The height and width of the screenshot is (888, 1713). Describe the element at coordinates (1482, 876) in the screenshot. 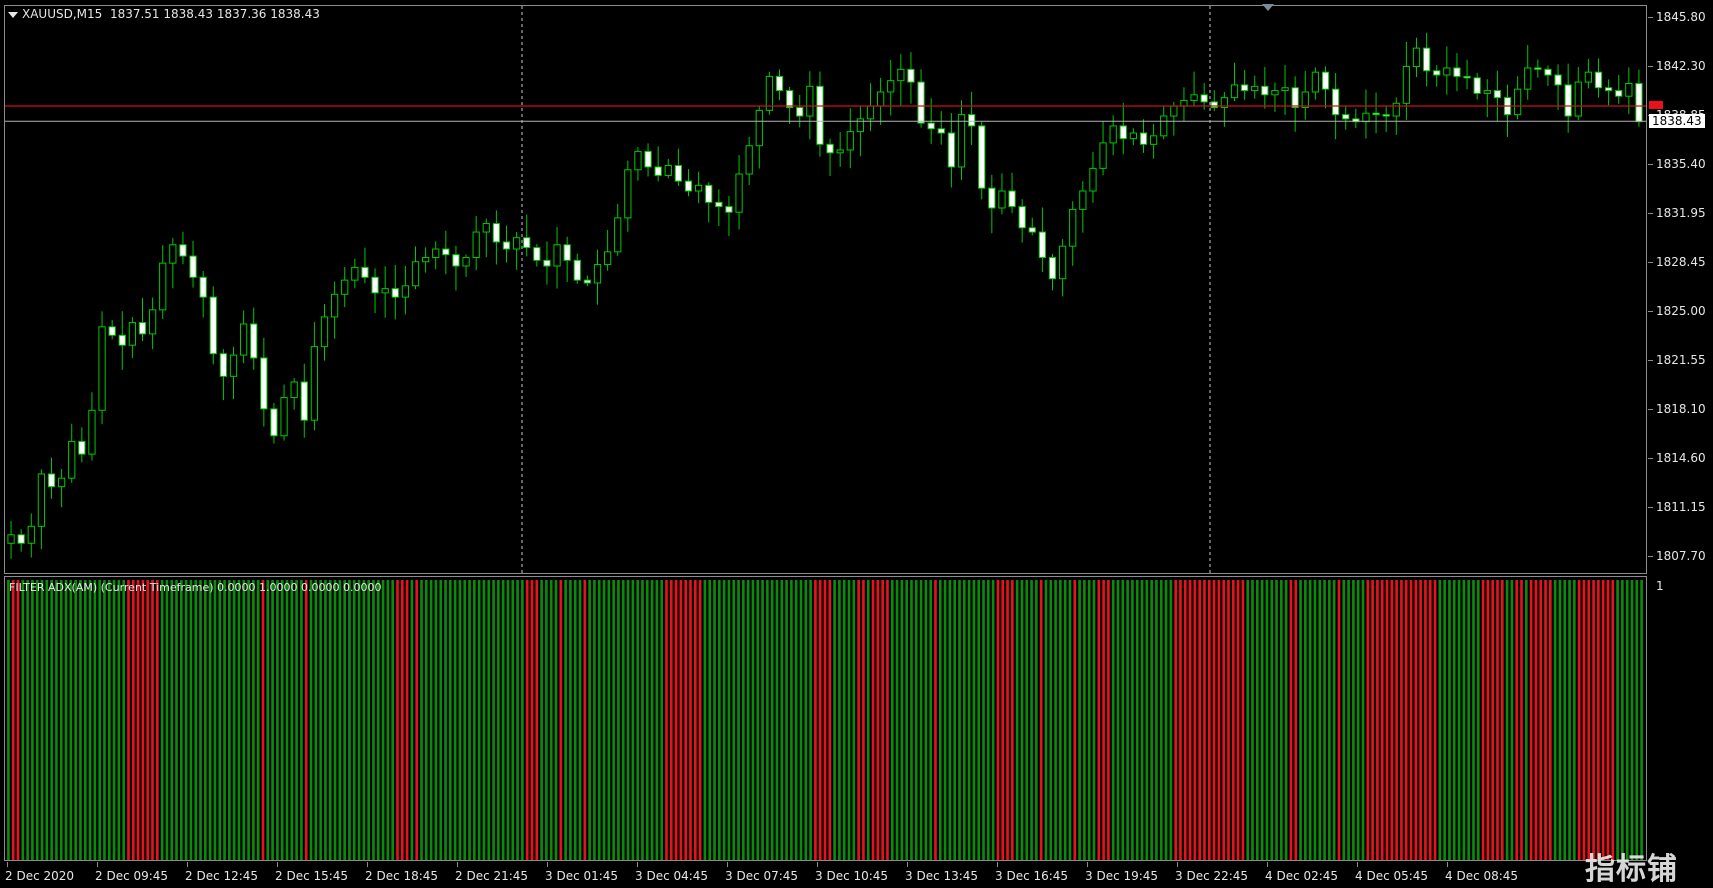

I see `time-label: 4 Dec 08:45` at that location.